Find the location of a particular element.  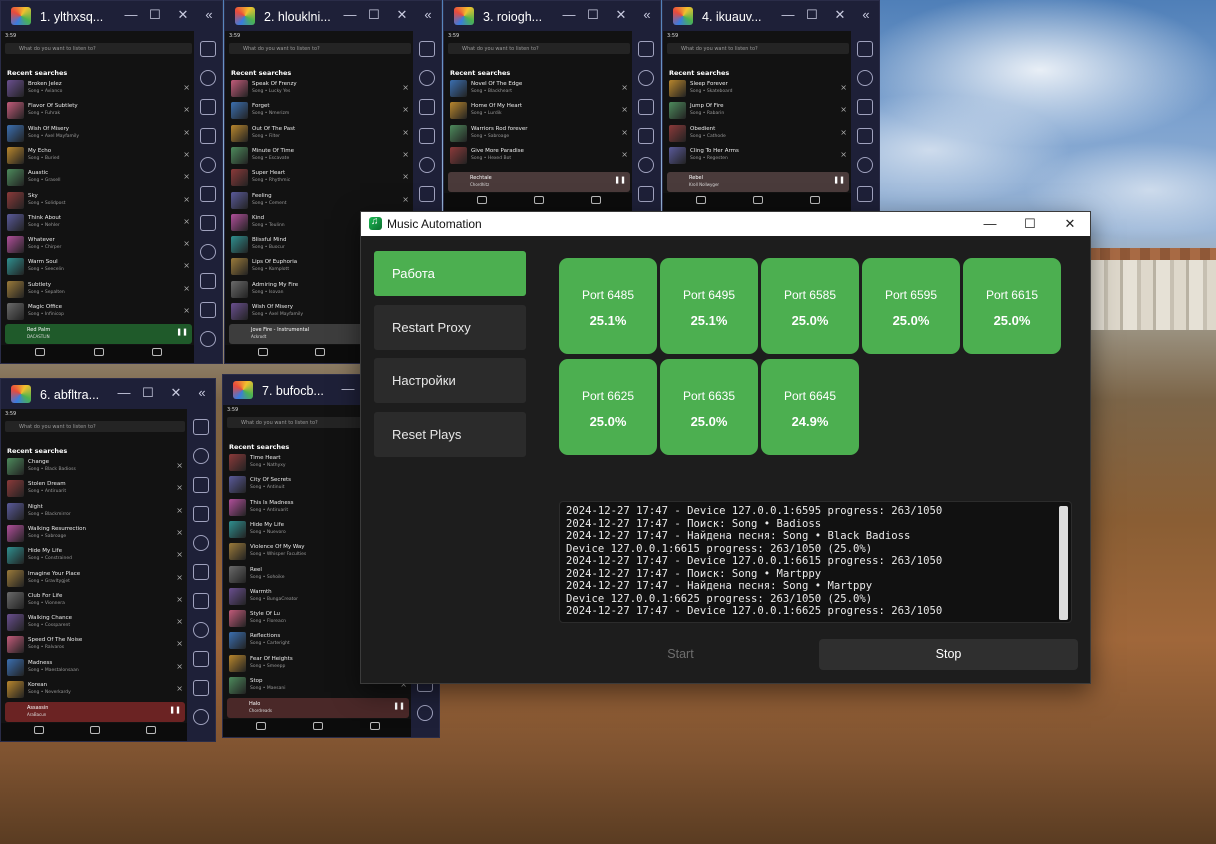

log-scrollbar is located at coordinates (1063, 563).